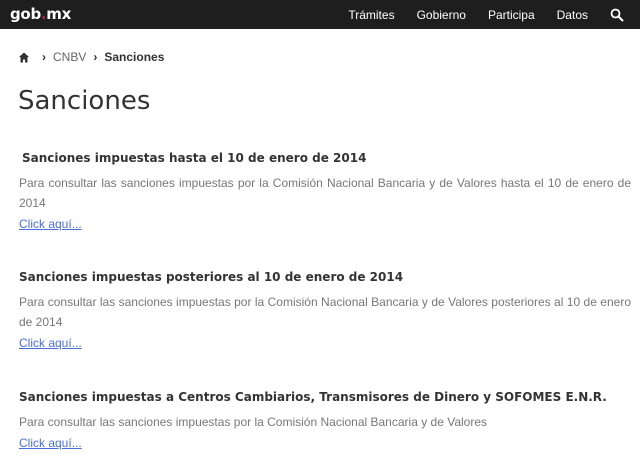 This screenshot has height=458, width=640. I want to click on breadcrumb-link-cnbv: CNBV, so click(69, 57).